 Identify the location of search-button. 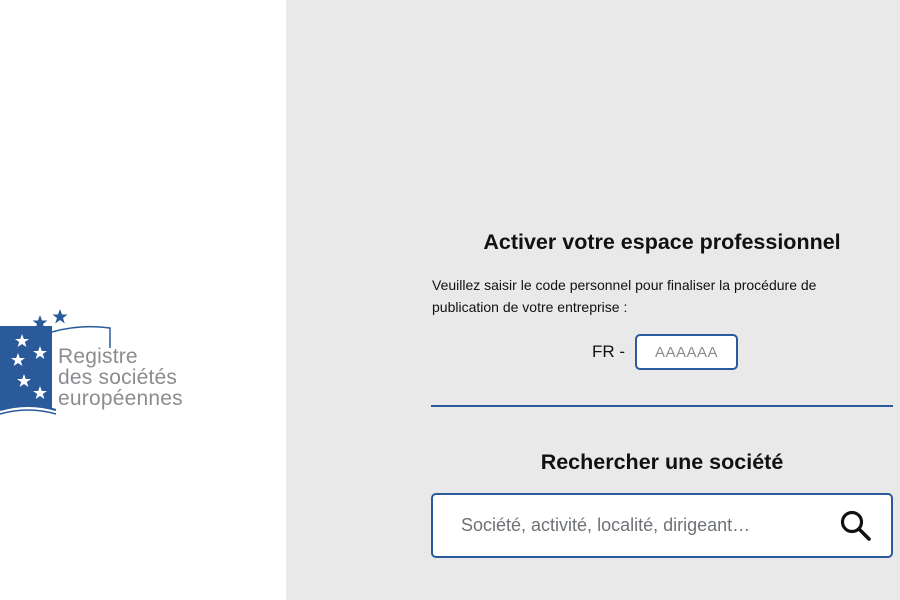
(856, 526).